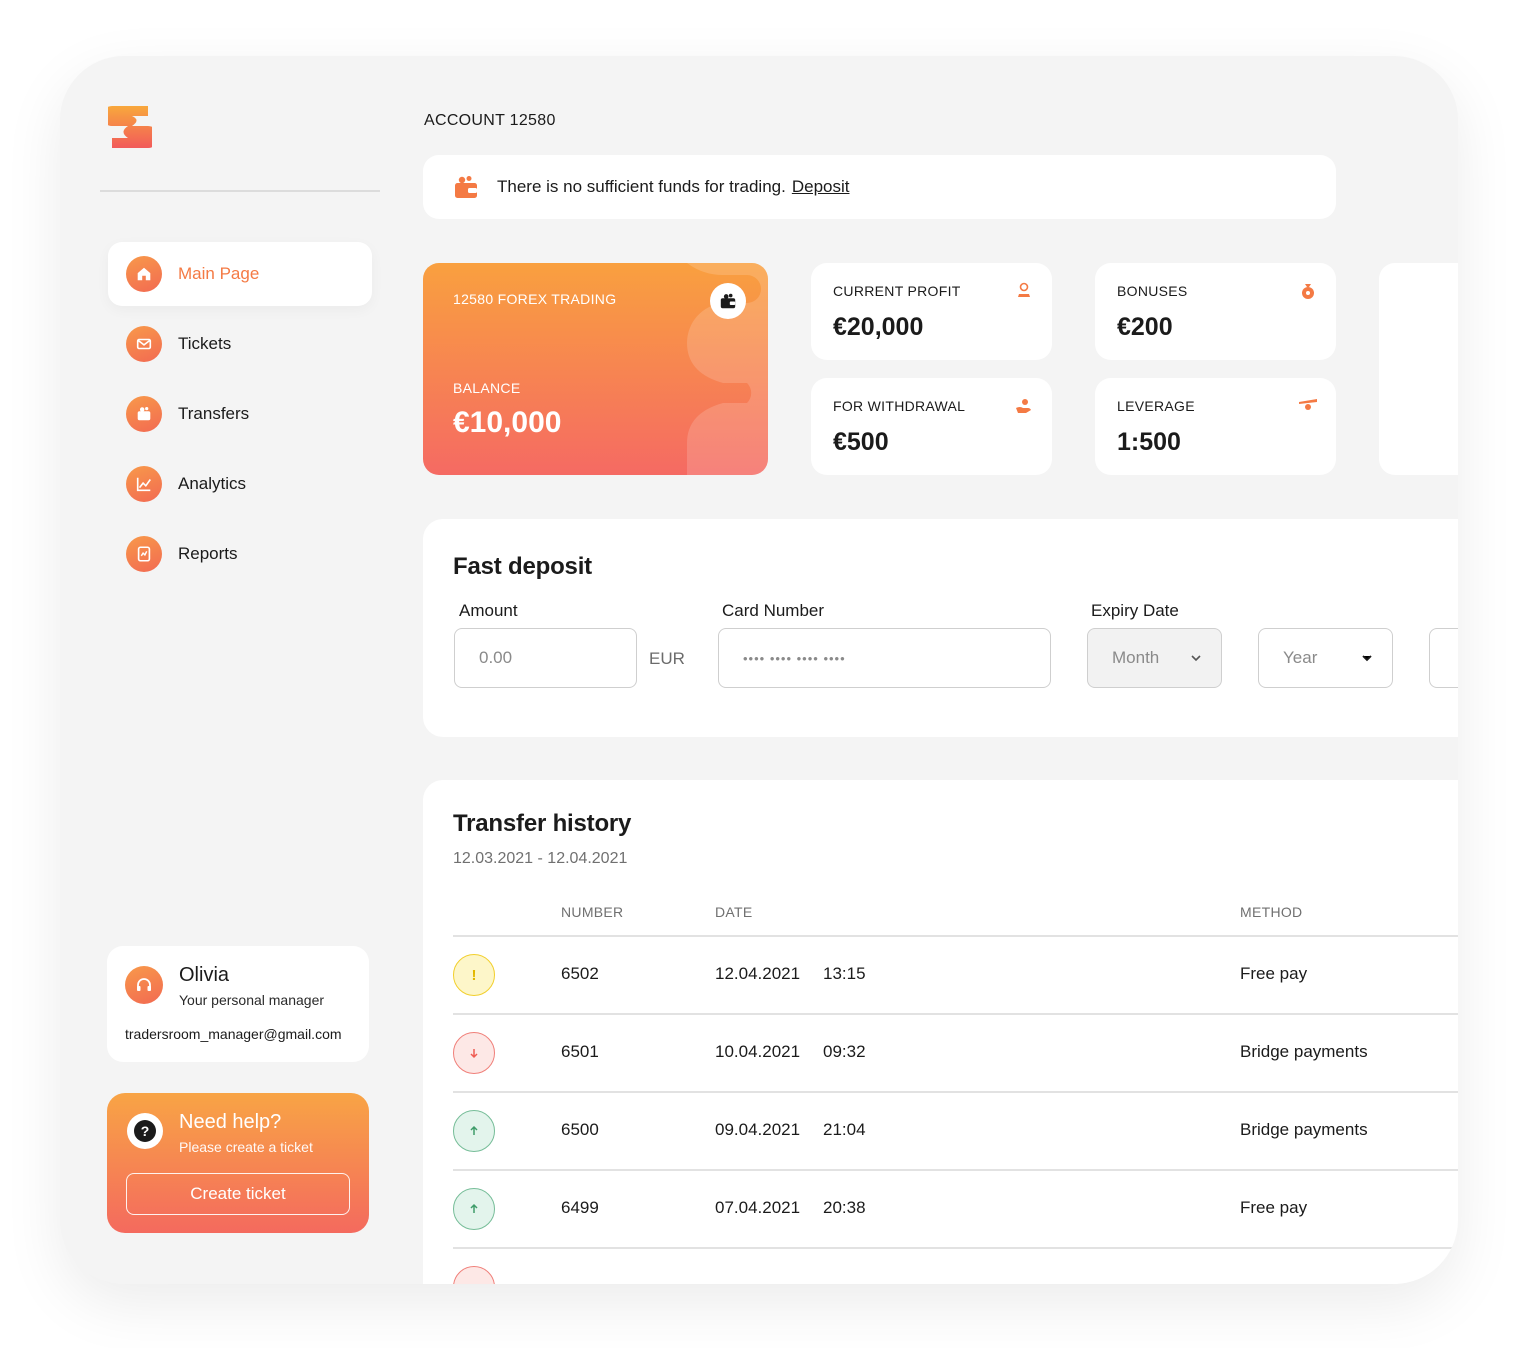 This screenshot has width=1518, height=1348. I want to click on stat-card-partial, so click(1418, 369).